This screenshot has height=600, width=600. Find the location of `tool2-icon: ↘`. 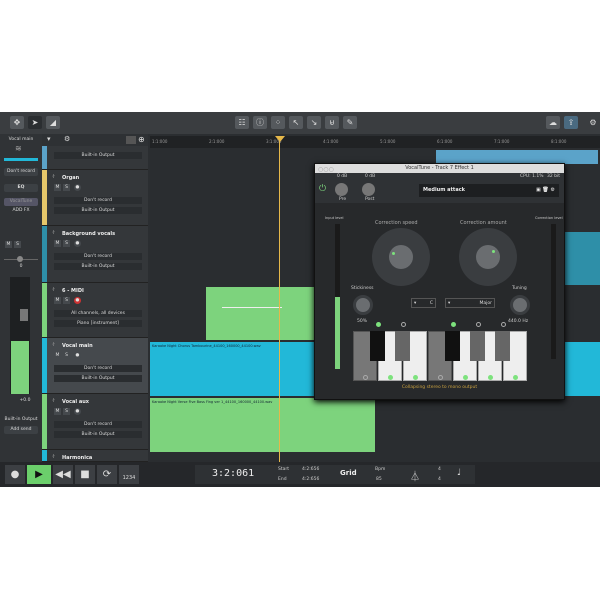

tool2-icon: ↘ is located at coordinates (314, 122).